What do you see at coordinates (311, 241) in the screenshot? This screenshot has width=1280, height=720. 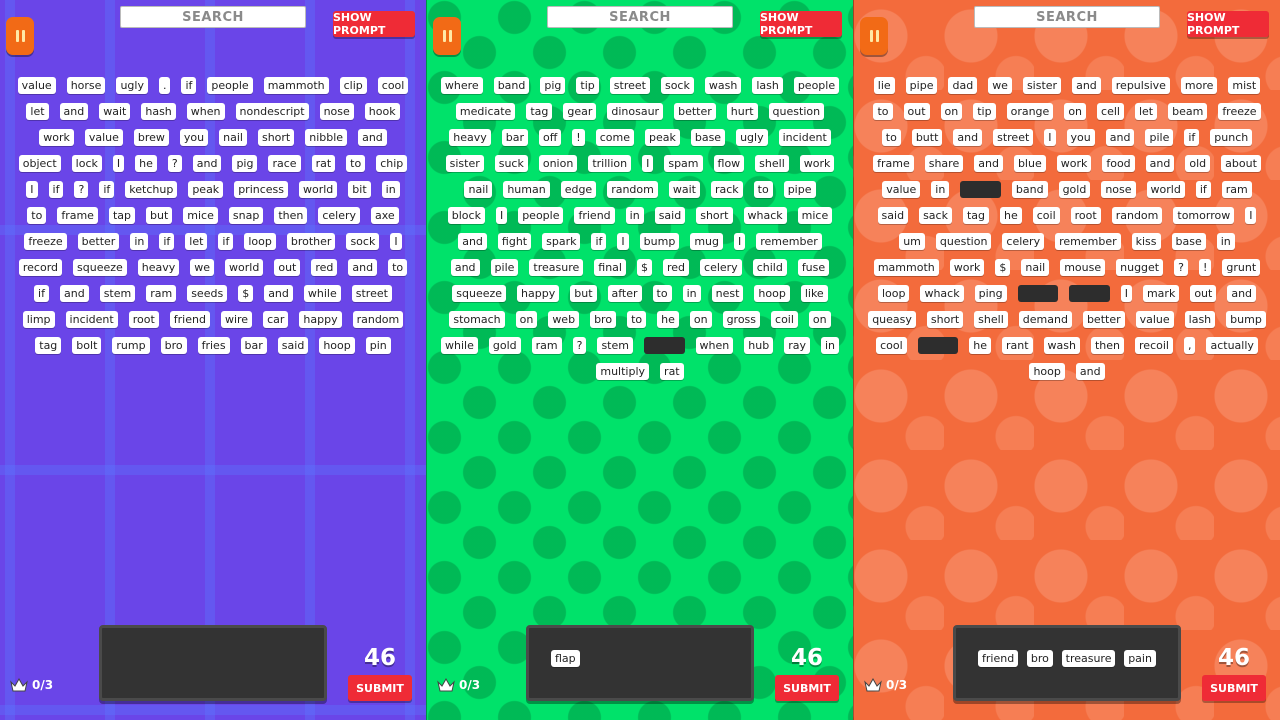 I see `word-tile: brother` at bounding box center [311, 241].